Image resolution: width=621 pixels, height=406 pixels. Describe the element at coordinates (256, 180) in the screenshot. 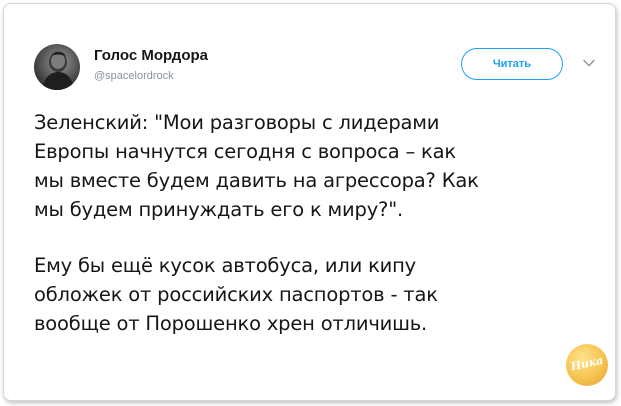

I see `tweet-line: мы вместе будем давить на агрессора? Как` at that location.